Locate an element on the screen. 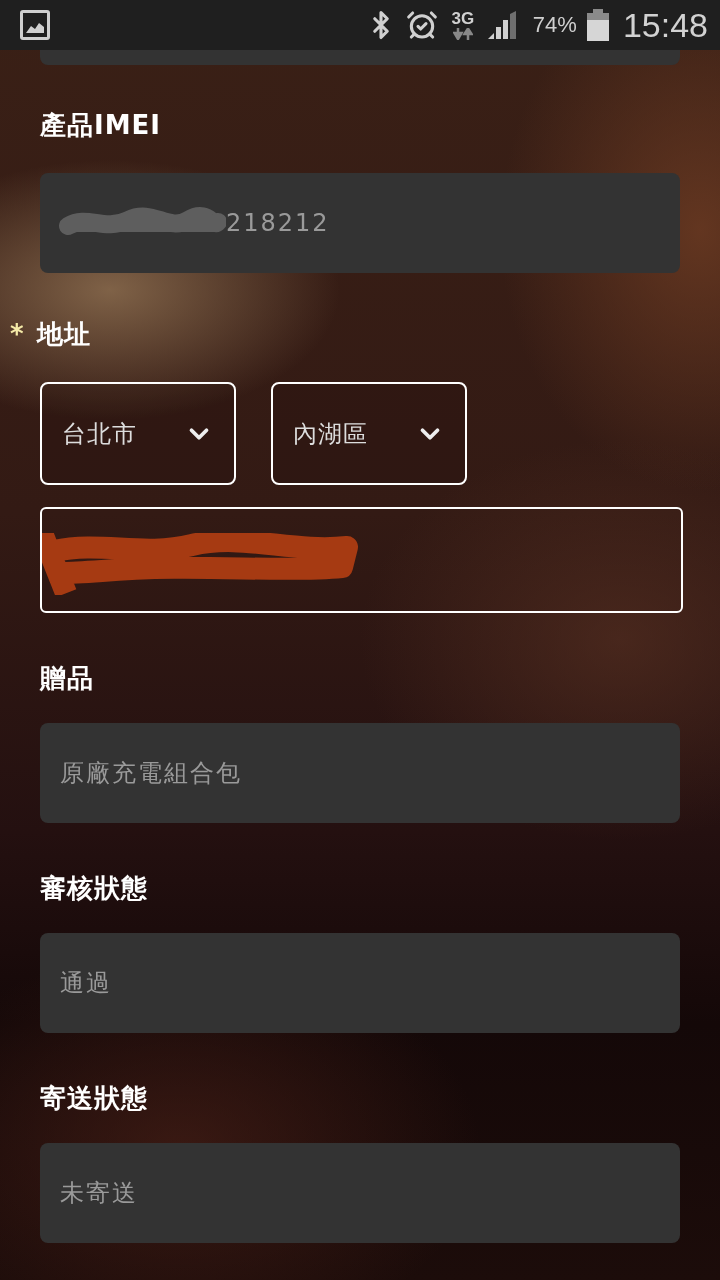 The image size is (720, 1280). field-label: 地址 is located at coordinates (64, 334).